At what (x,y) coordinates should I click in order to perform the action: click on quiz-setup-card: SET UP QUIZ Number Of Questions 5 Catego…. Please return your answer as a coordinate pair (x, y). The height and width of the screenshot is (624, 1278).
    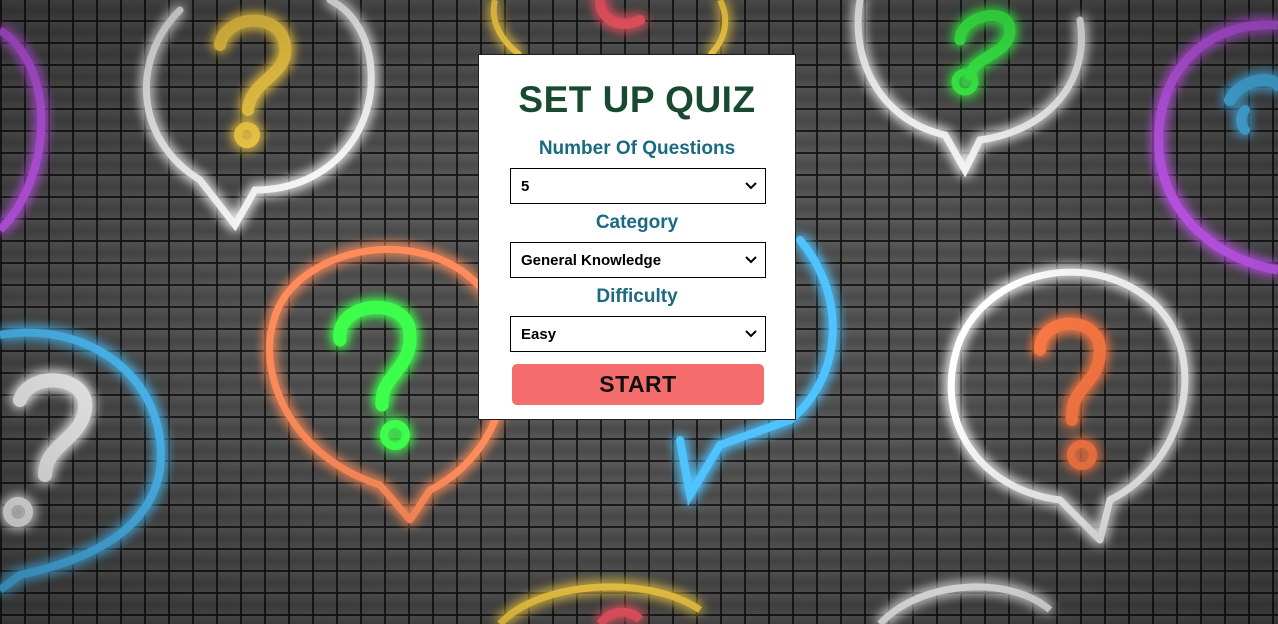
    Looking at the image, I should click on (637, 237).